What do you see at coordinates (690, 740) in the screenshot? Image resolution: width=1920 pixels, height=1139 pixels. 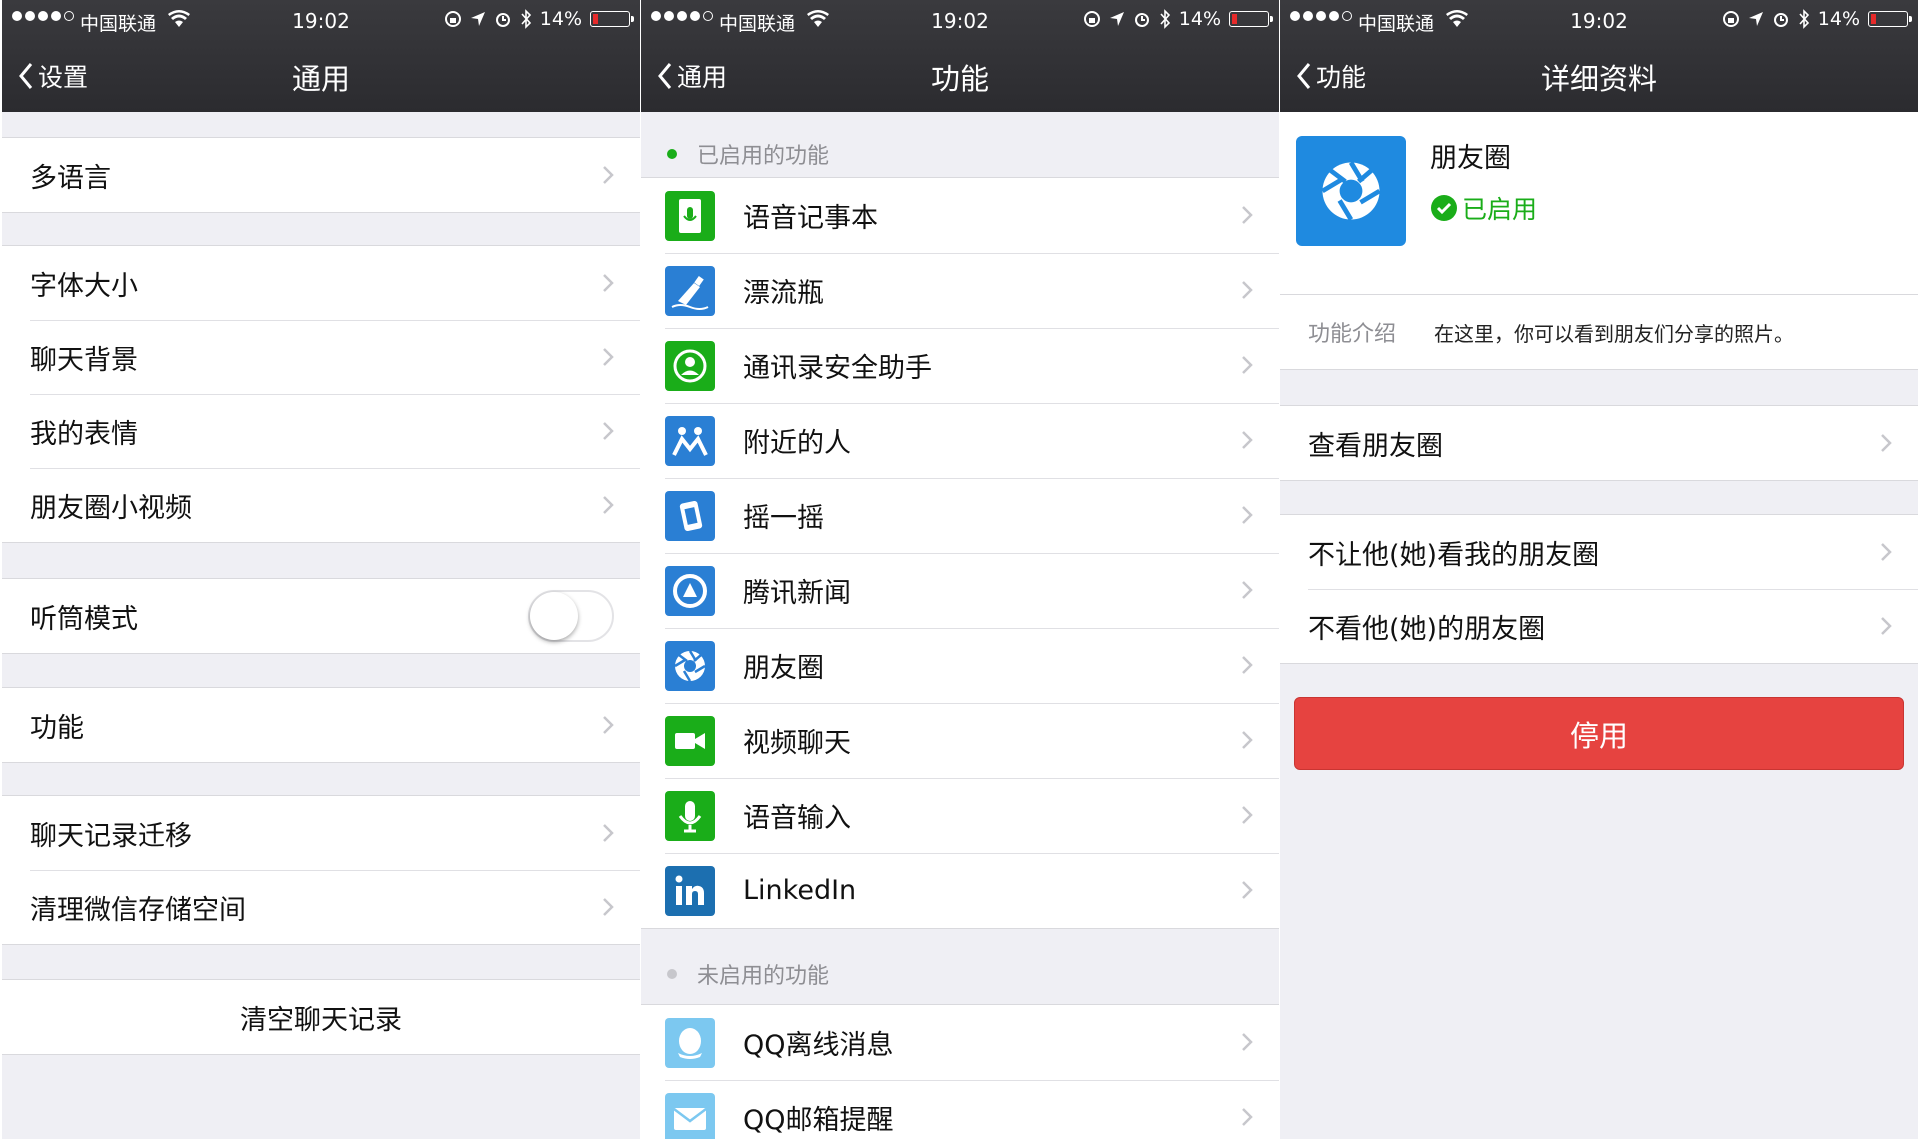 I see `video-chat-icon` at bounding box center [690, 740].